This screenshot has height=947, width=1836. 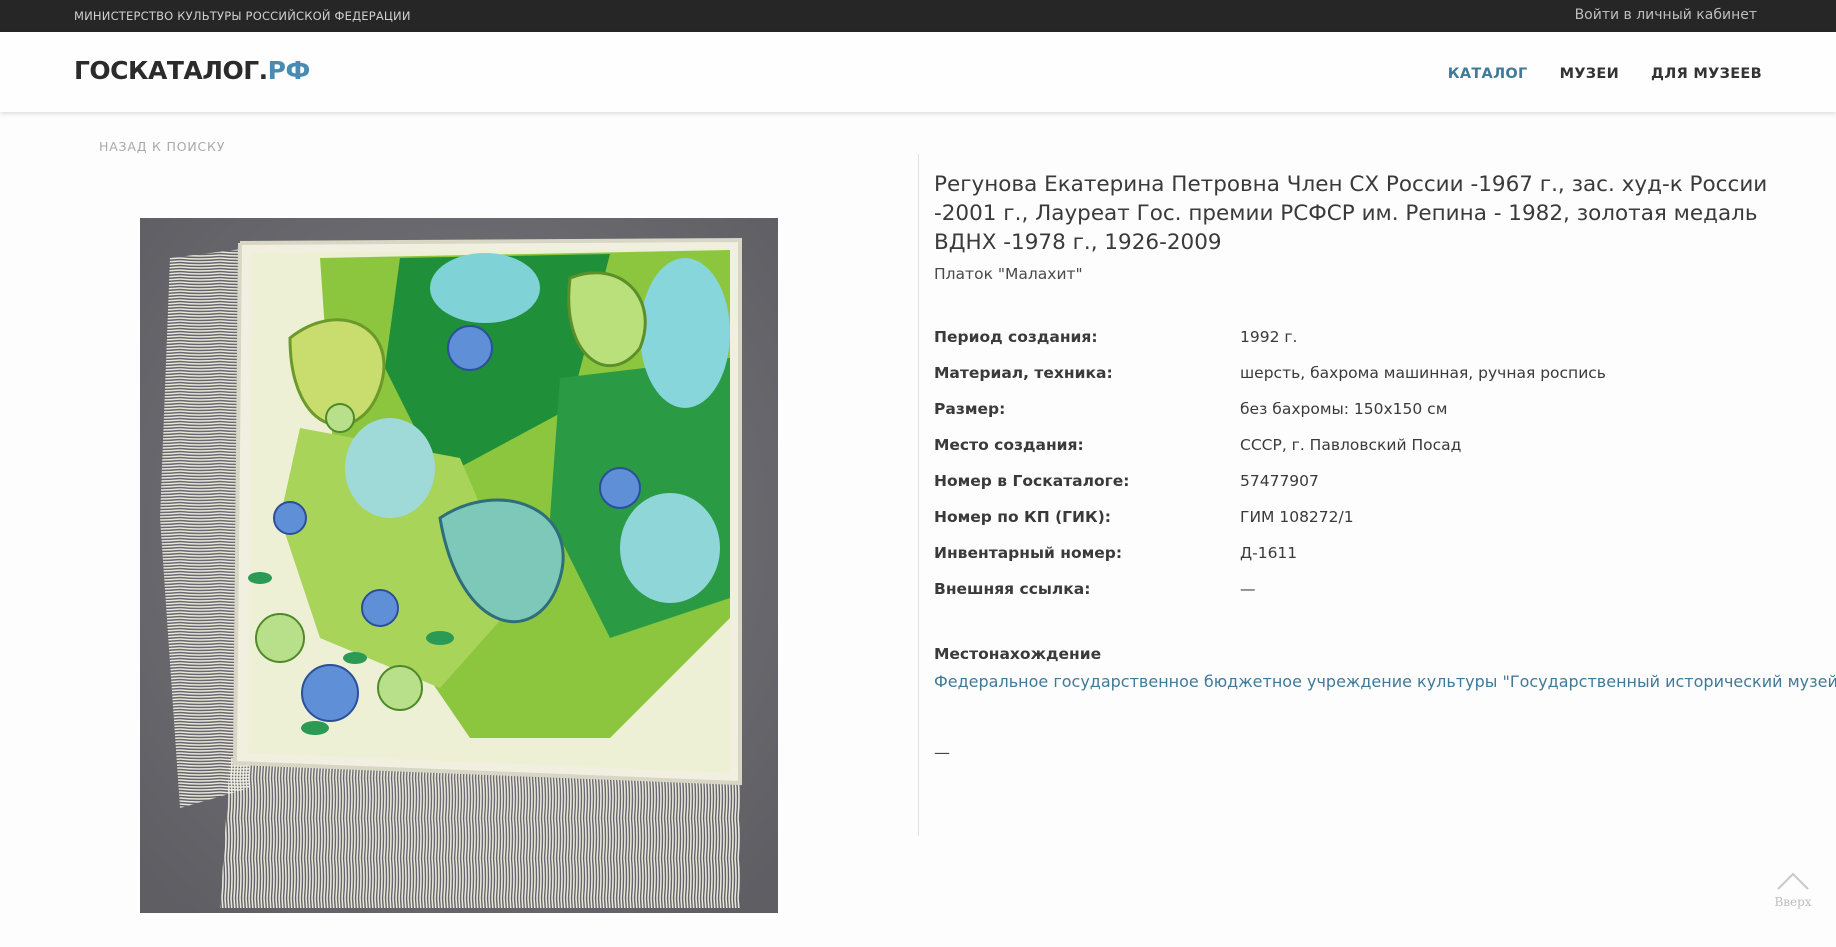 What do you see at coordinates (918, 72) in the screenshot?
I see `site-header: ГОСКАТАЛОГ.РФ КАТАЛОГ МУЗЕИ ДЛЯ МУЗЕЕВ` at bounding box center [918, 72].